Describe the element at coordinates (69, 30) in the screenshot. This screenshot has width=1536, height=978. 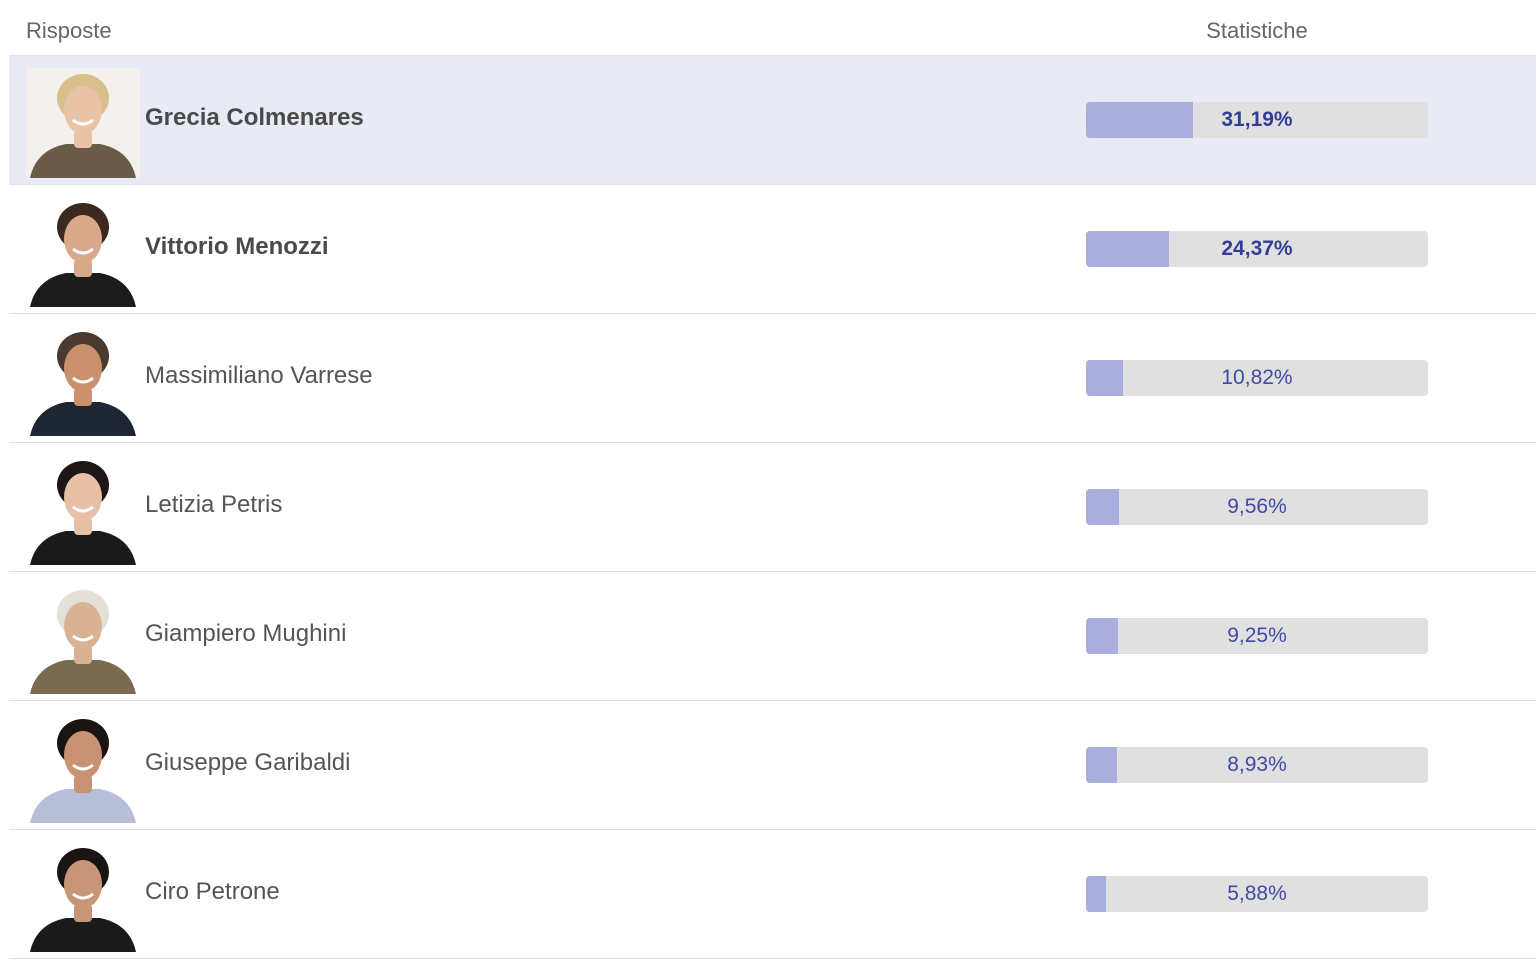
I see `answers-column-header: Risposte` at that location.